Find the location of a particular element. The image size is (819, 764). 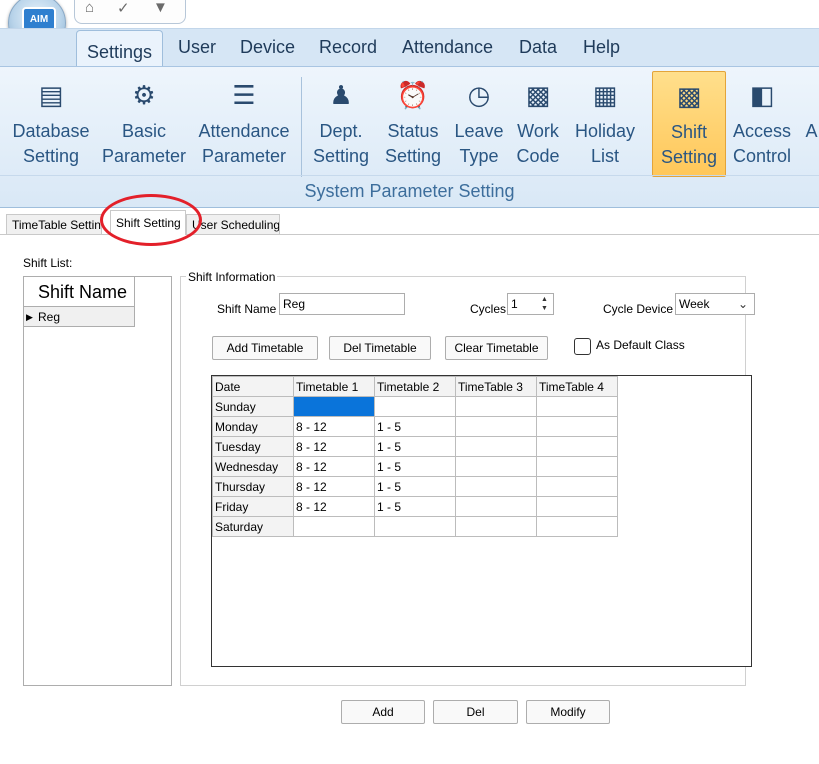

menu-tab-record: Record is located at coordinates (348, 47).